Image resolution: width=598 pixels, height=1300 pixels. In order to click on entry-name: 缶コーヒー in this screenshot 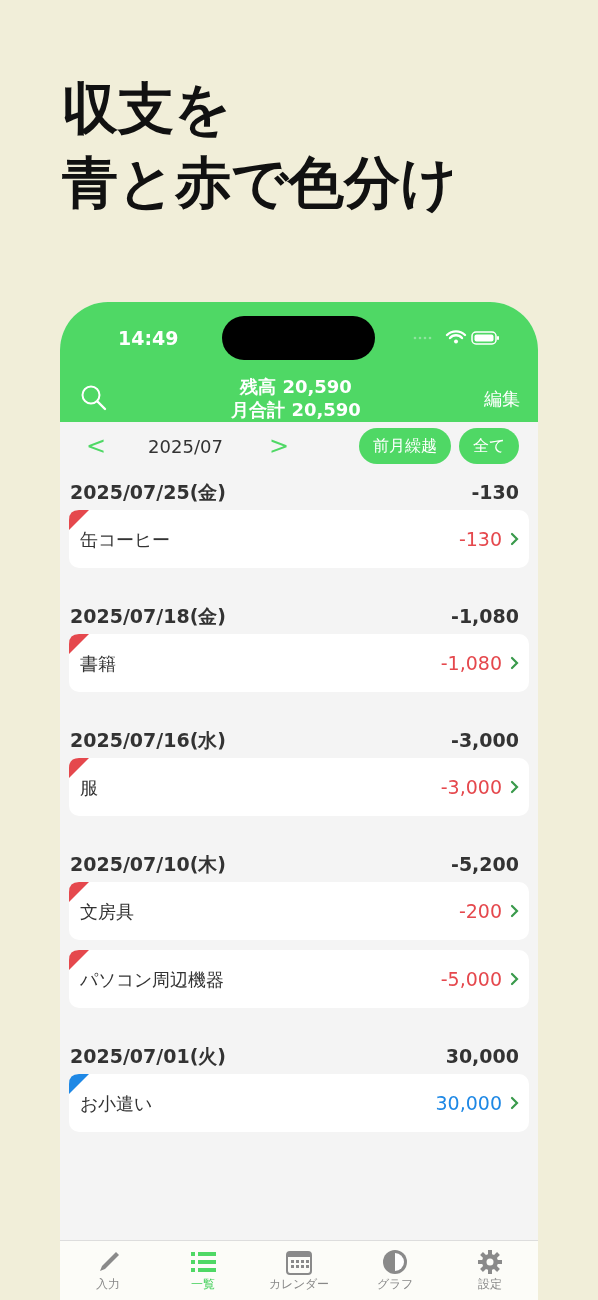, I will do `click(125, 539)`.